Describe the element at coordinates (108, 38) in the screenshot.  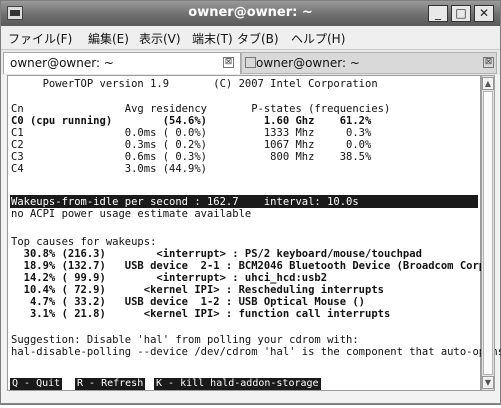
I see `menu-edit: 編集(E)` at that location.